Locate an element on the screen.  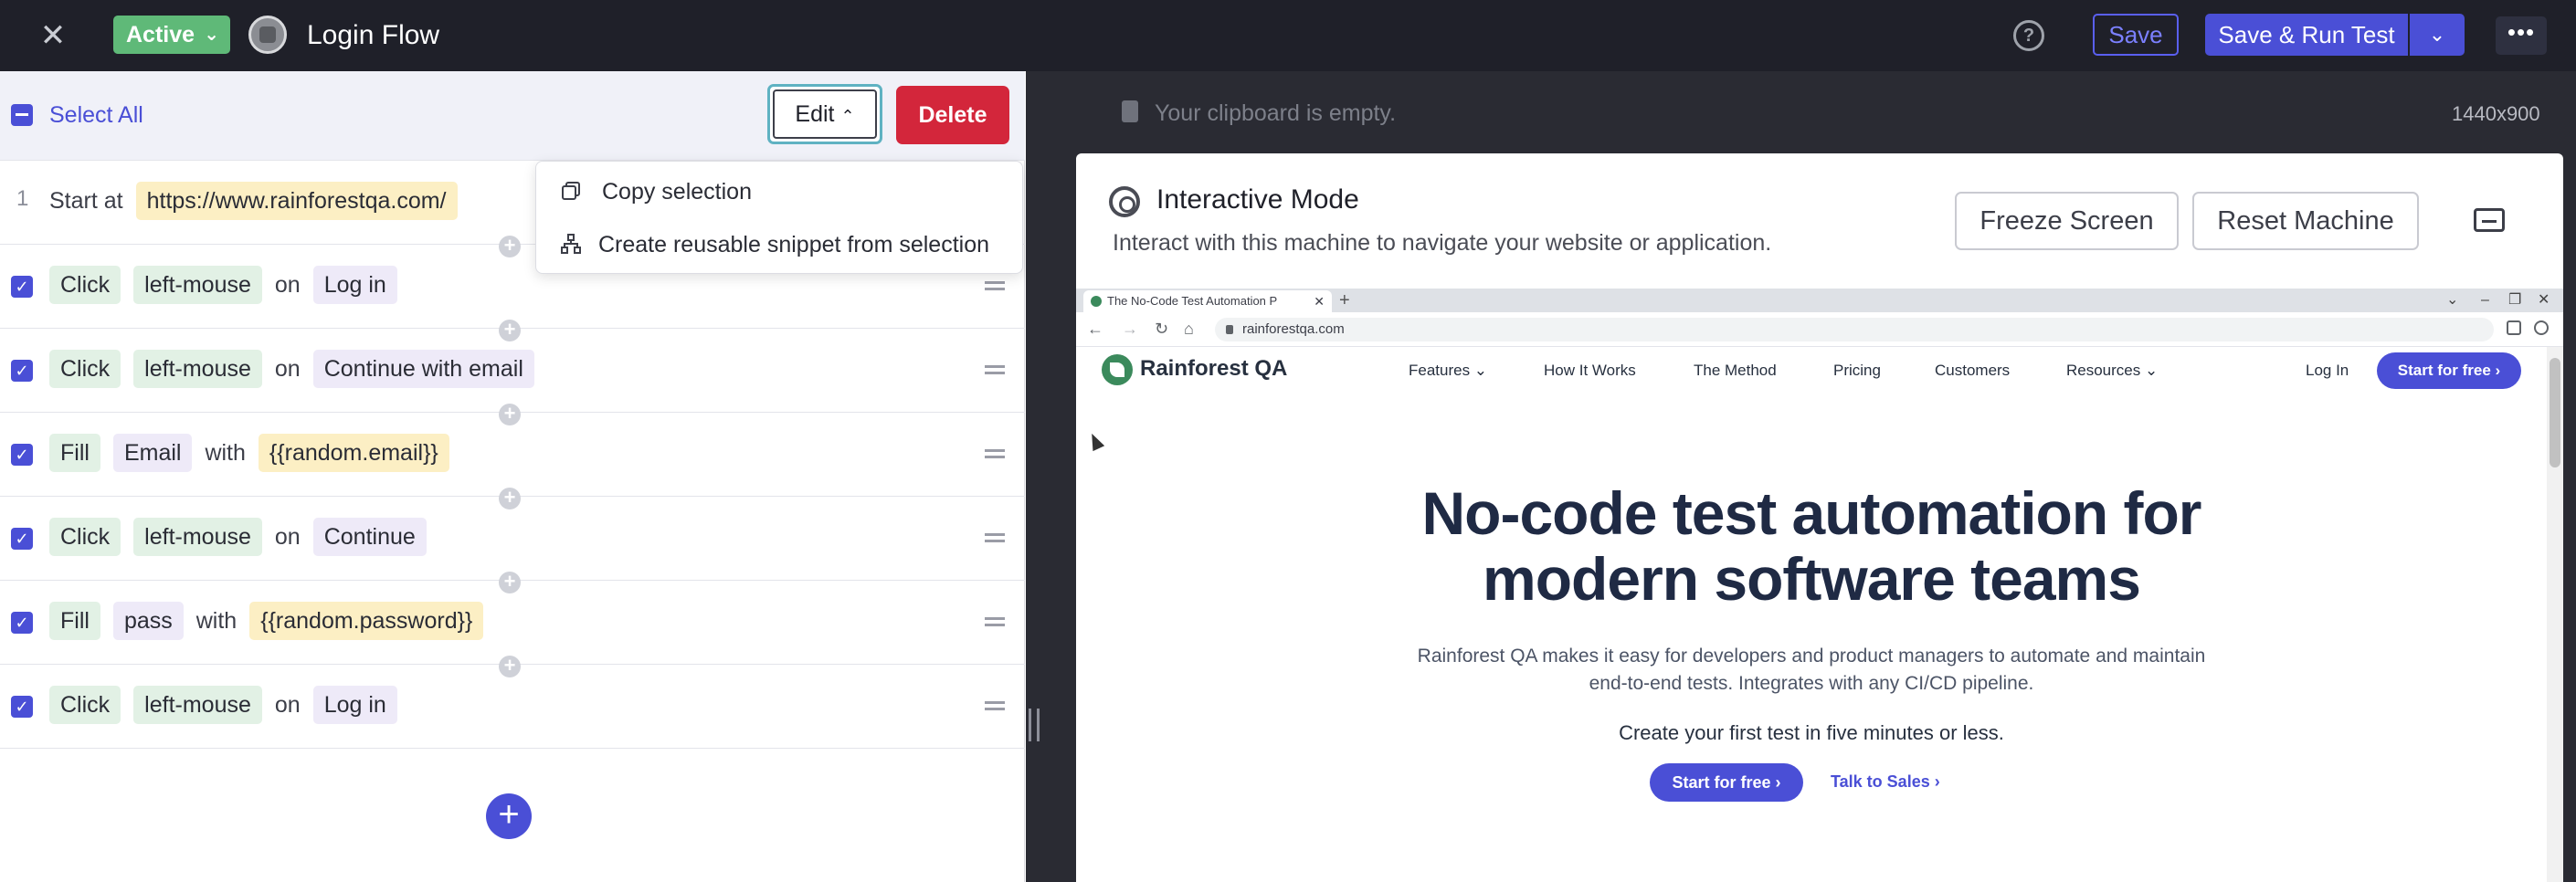
panel-resize-handle is located at coordinates (1034, 725).